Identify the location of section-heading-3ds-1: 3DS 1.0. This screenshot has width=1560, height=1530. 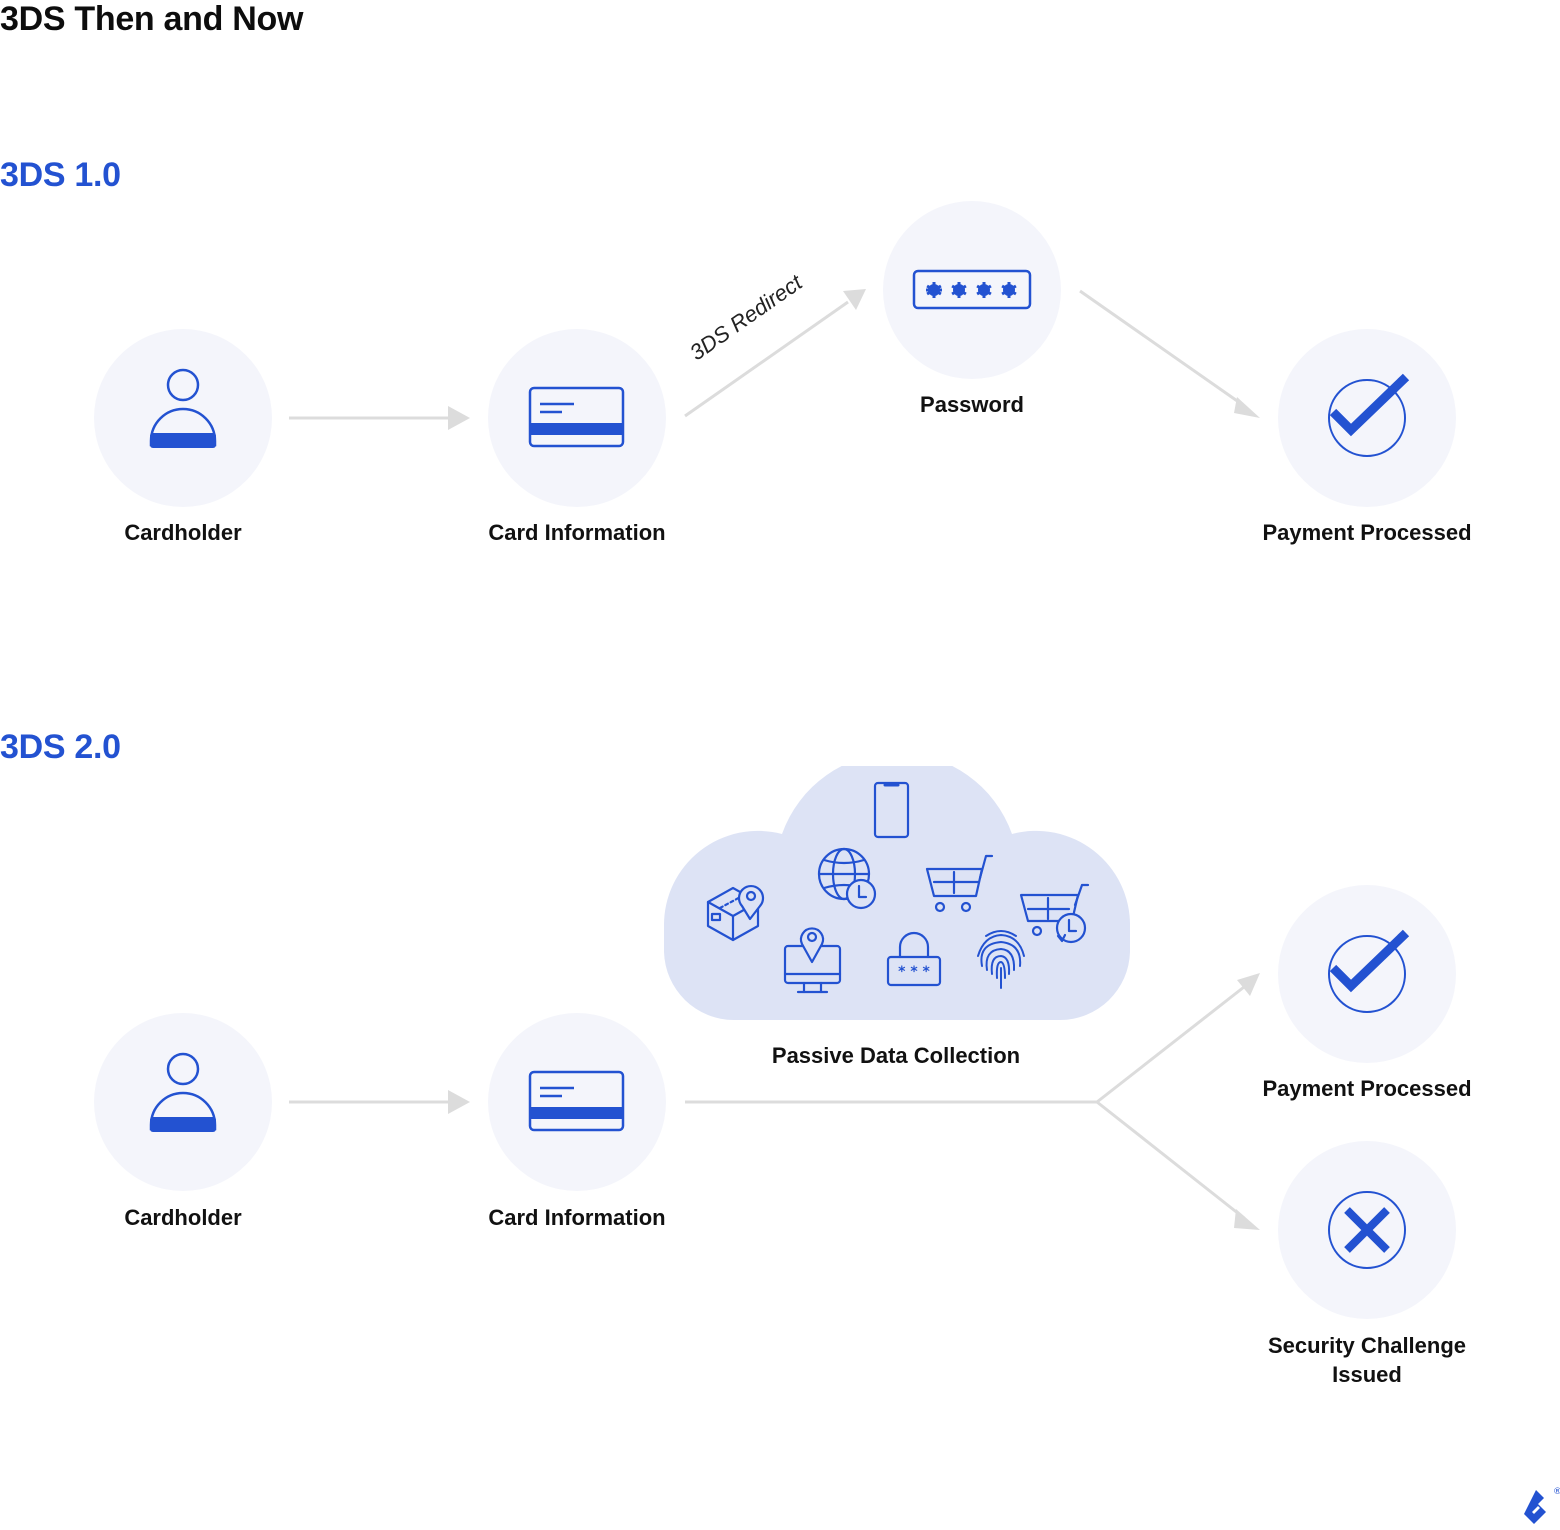
(60, 175).